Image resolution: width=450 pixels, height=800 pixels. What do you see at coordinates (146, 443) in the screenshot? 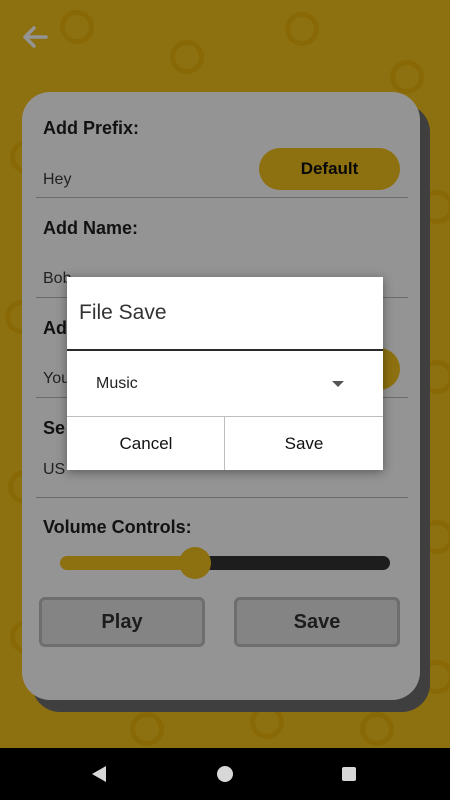
I see `dialog-cancel-button: Cancel` at bounding box center [146, 443].